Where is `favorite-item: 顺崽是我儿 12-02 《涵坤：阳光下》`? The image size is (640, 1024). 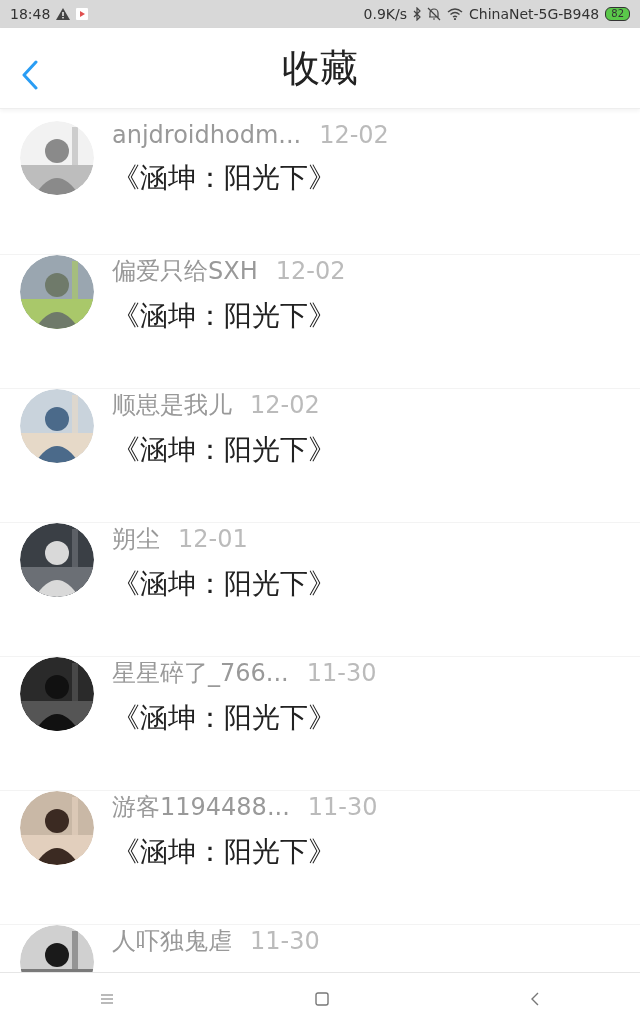 favorite-item: 顺崽是我儿 12-02 《涵坤：阳光下》 is located at coordinates (320, 456).